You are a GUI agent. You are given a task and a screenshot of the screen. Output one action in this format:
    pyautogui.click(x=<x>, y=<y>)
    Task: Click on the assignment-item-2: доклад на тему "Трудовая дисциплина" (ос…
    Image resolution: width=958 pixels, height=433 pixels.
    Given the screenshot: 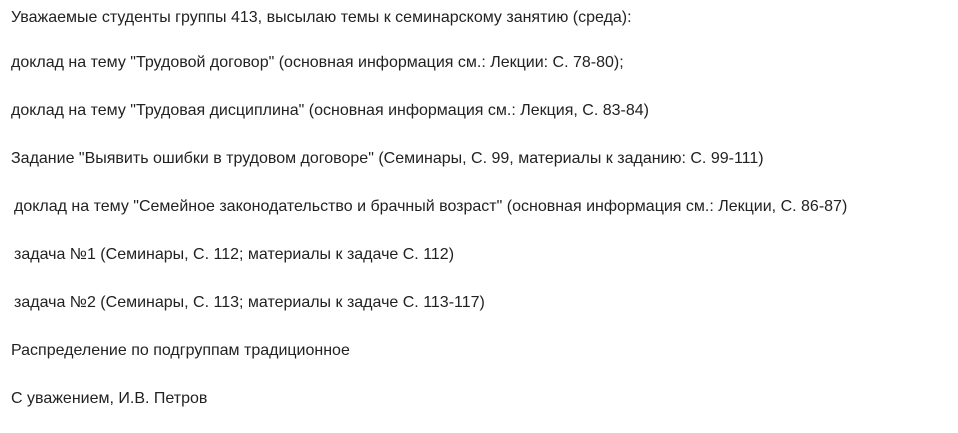 What is the action you would take?
    pyautogui.click(x=330, y=110)
    